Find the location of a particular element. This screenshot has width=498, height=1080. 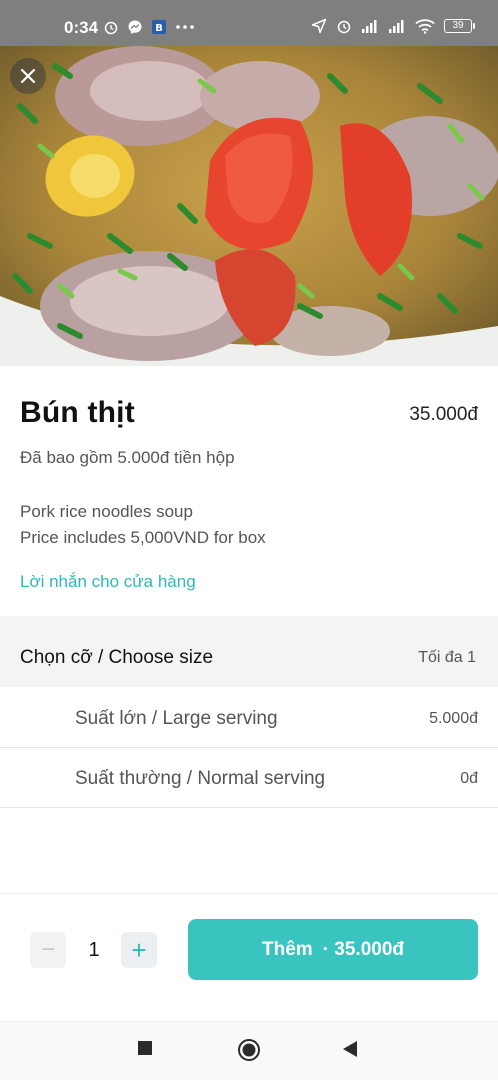

box-fee-note: Đã bao gồm 5.000đ tiền hộp is located at coordinates (127, 457).